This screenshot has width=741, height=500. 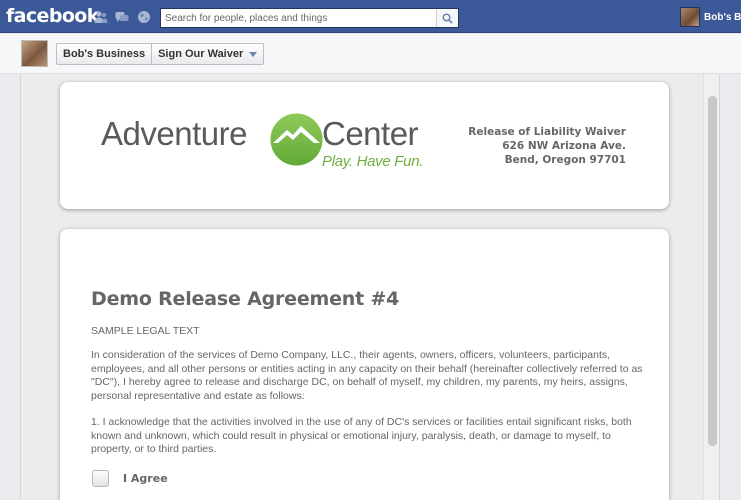 I want to click on facebook-top-bar: facebook Bob's B, so click(x=370, y=16).